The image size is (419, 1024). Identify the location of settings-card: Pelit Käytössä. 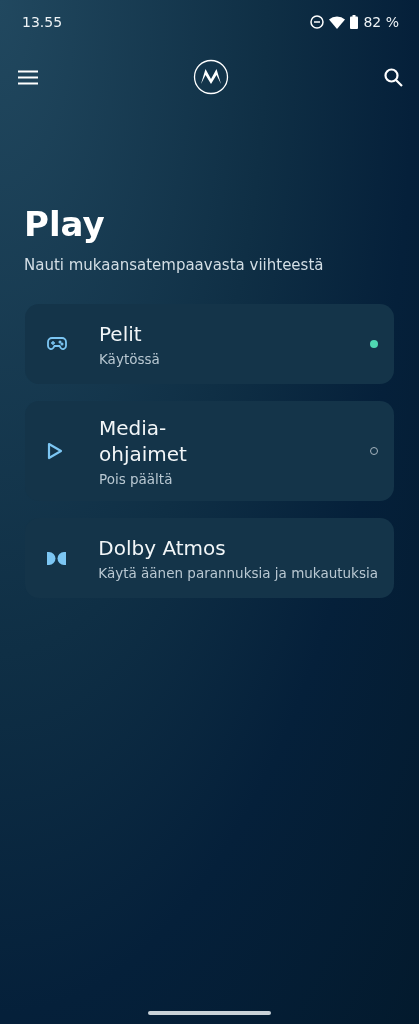
(209, 344).